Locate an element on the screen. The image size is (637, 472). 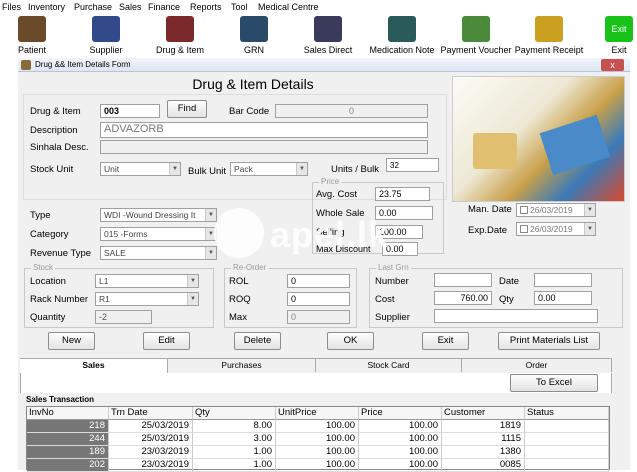
selling-input: 100.00 is located at coordinates (399, 232).